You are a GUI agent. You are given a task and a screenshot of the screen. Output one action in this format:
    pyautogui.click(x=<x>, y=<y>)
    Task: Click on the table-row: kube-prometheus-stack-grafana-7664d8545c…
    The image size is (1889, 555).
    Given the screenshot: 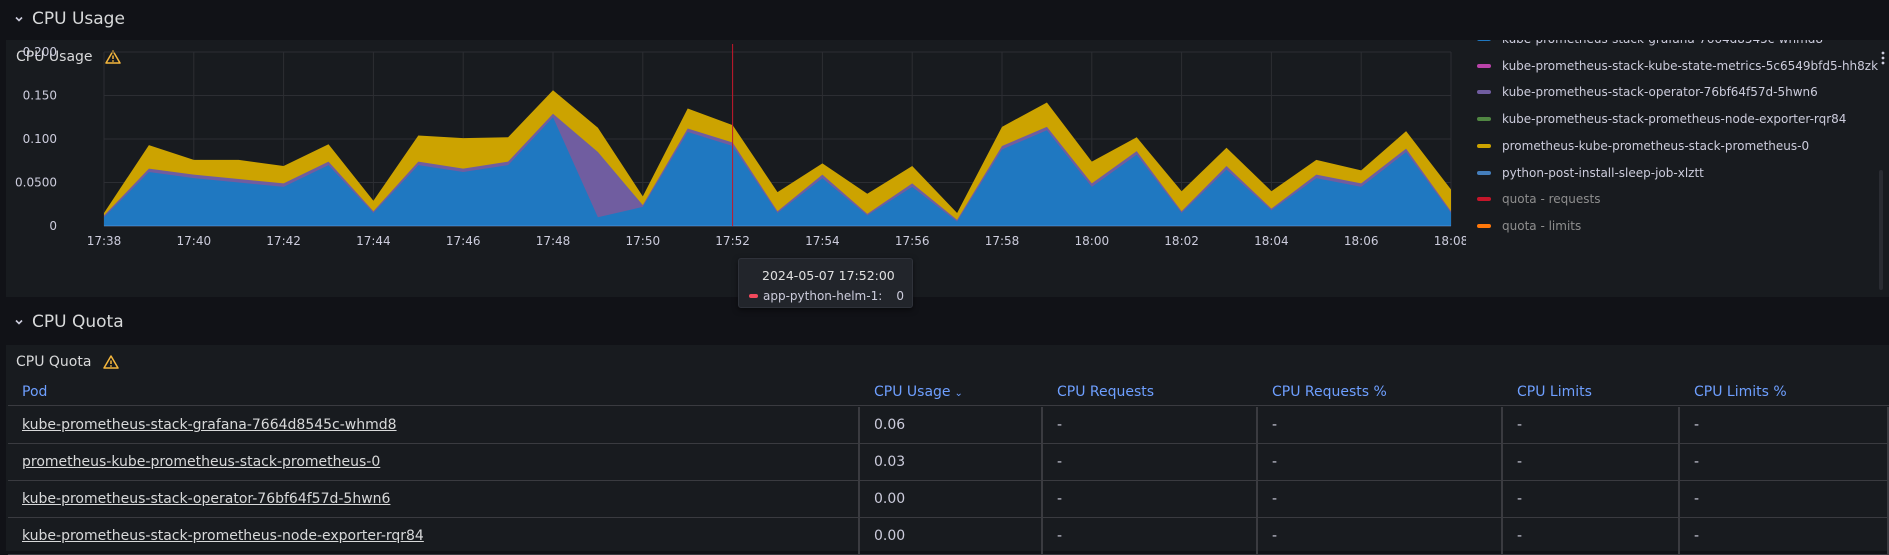 What is the action you would take?
    pyautogui.click(x=948, y=425)
    